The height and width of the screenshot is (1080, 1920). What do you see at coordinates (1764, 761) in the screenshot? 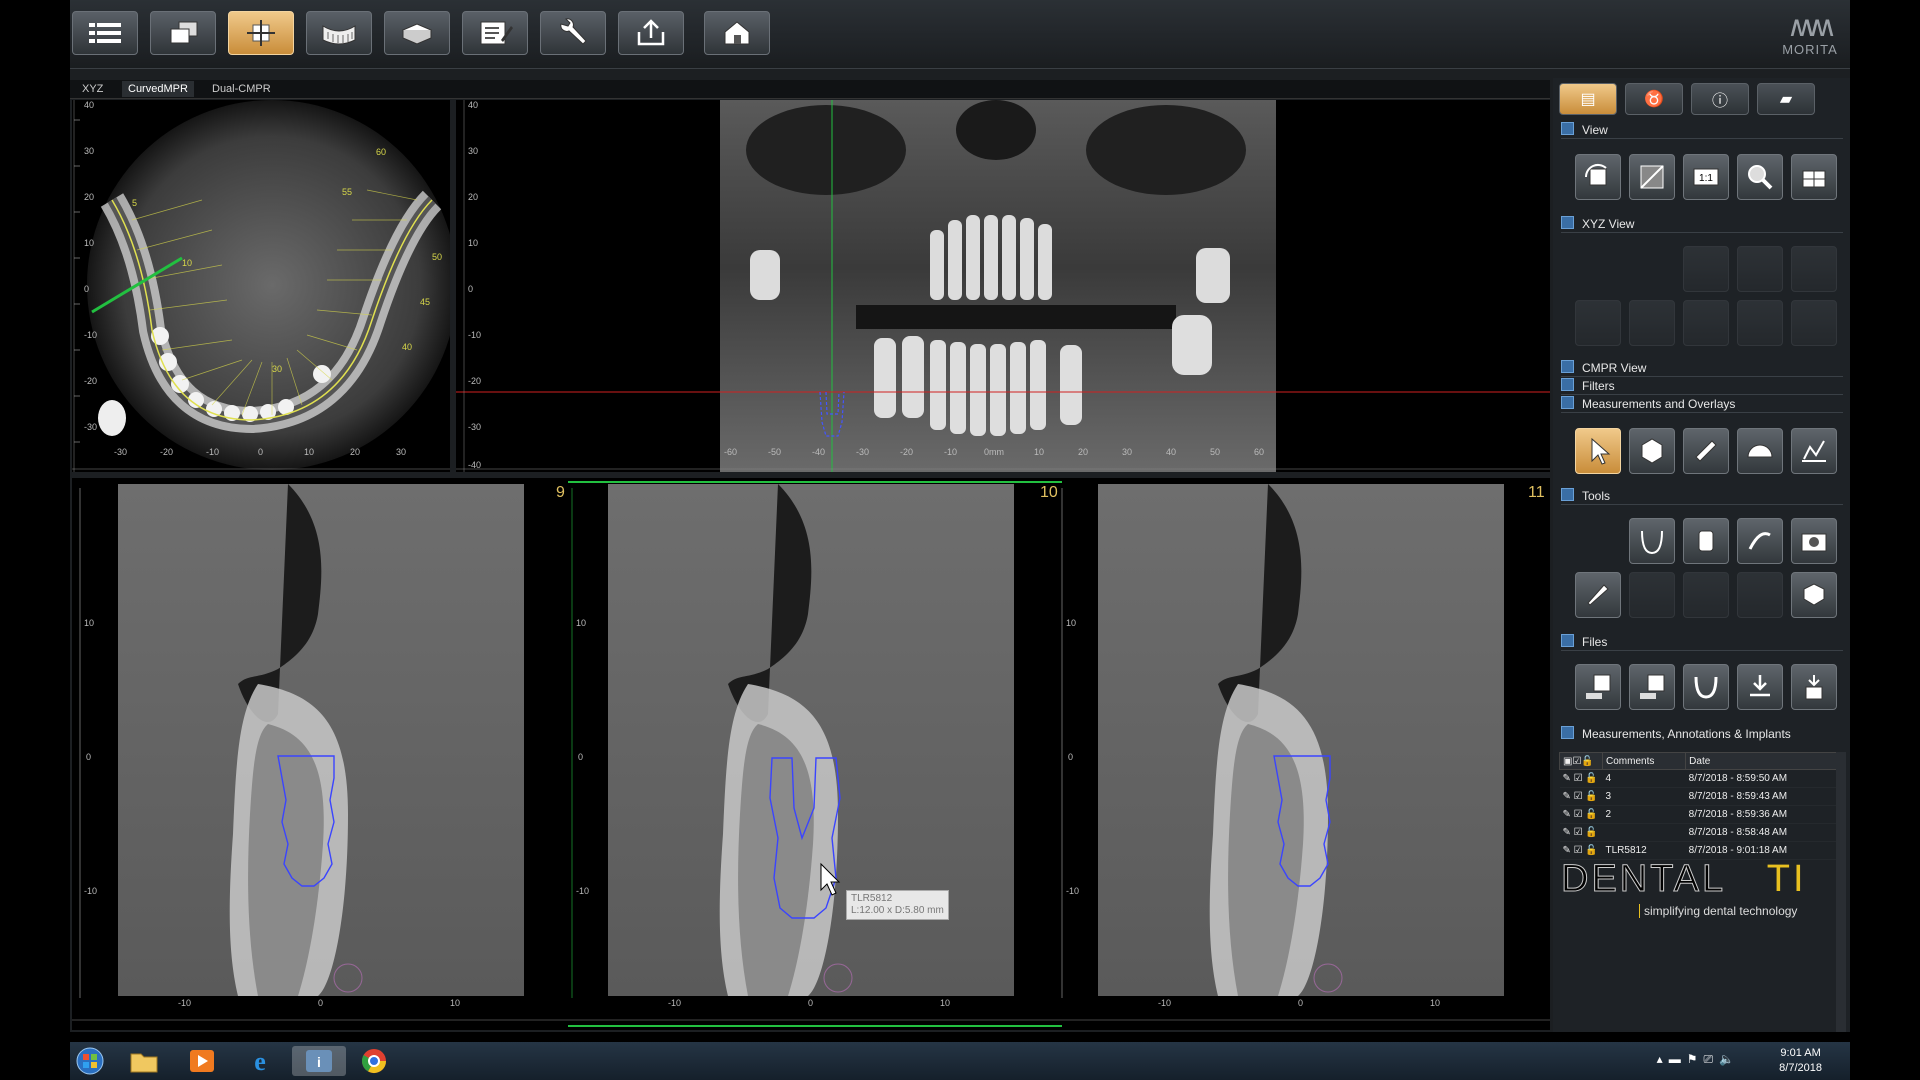
I see `date-header: Date` at bounding box center [1764, 761].